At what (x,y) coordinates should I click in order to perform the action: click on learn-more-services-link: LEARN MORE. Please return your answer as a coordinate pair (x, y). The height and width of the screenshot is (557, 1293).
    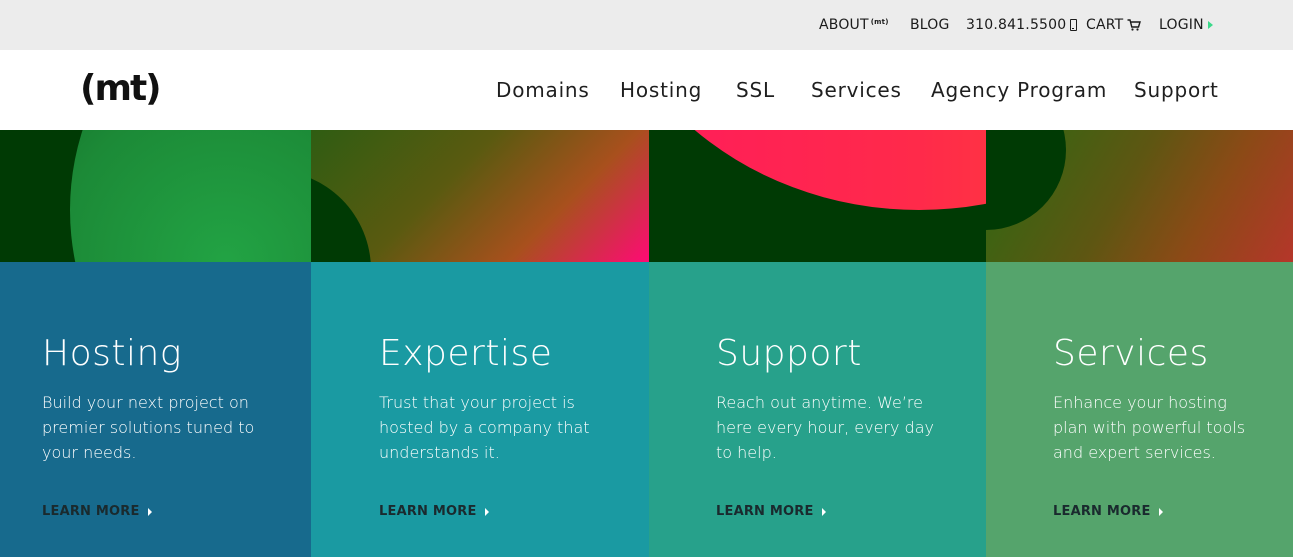
    Looking at the image, I should click on (1108, 511).